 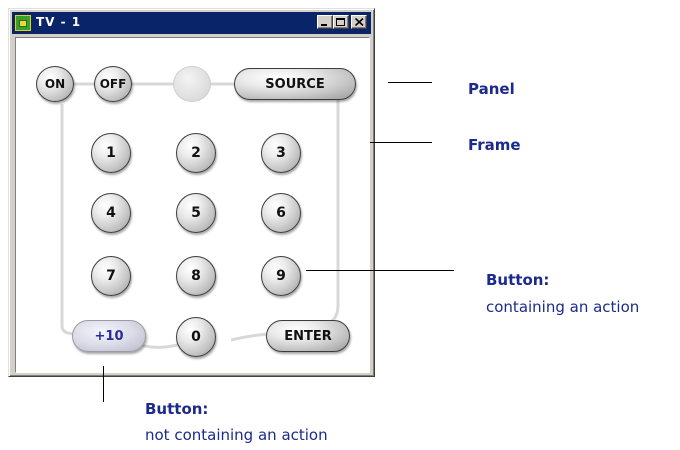 I want to click on window-title: TV - 1, so click(x=59, y=22).